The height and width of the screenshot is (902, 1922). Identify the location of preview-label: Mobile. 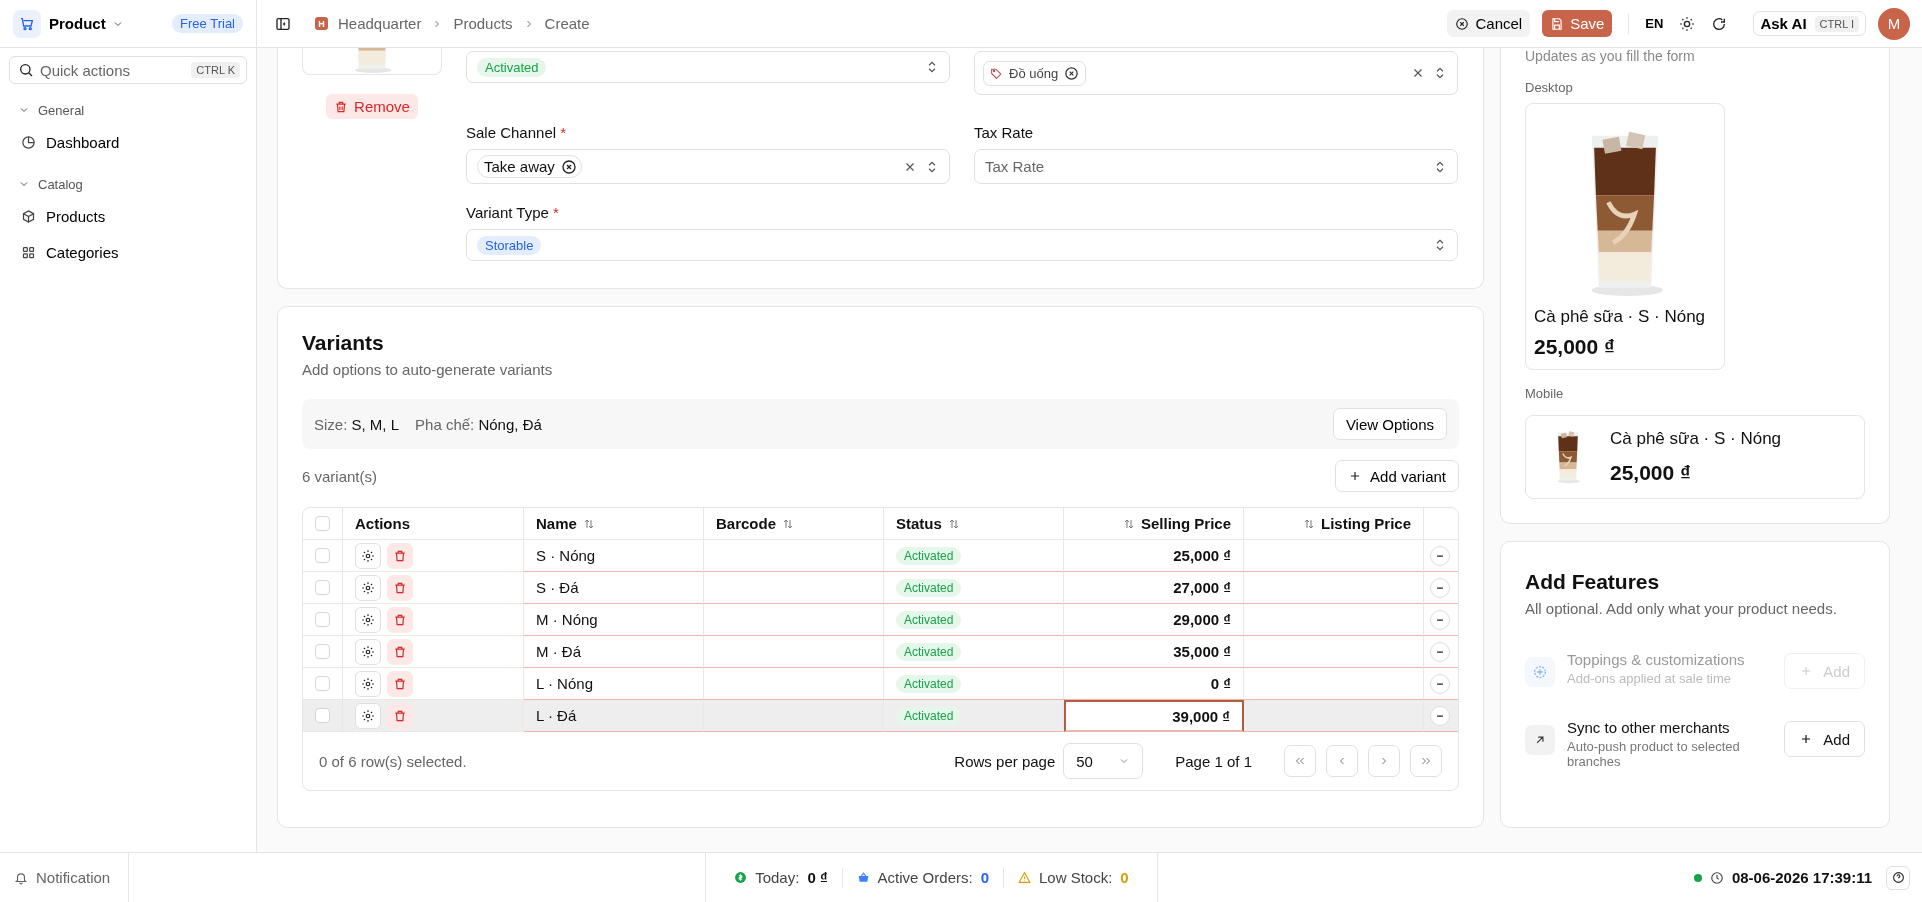
(1544, 393).